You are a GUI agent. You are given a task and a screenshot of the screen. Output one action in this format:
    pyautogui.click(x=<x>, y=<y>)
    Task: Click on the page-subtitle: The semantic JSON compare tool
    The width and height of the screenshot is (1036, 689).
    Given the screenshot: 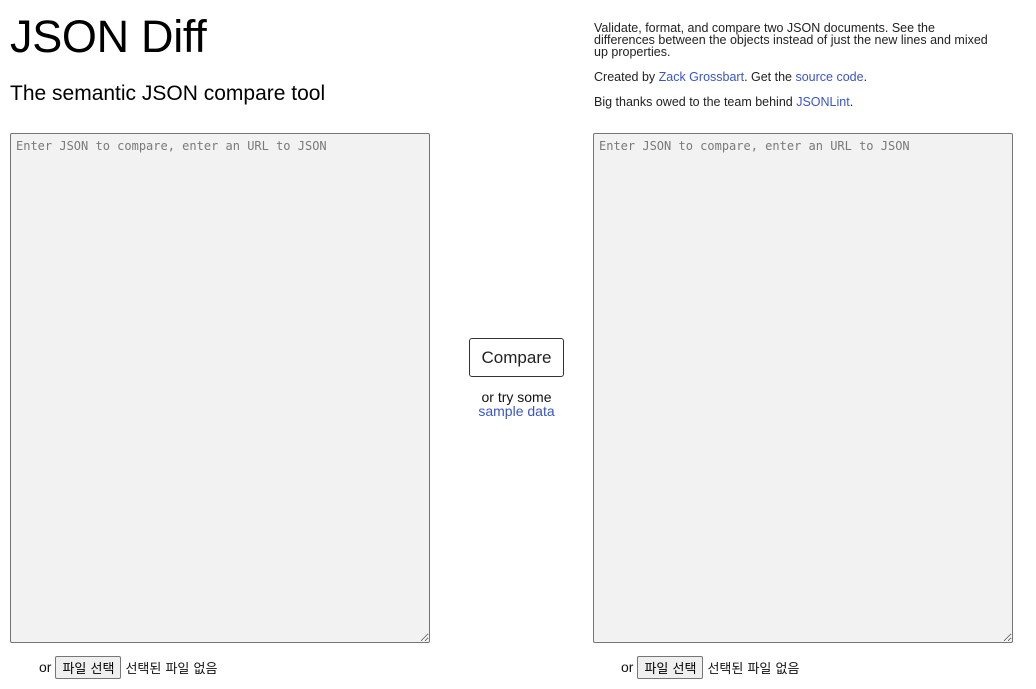 What is the action you would take?
    pyautogui.click(x=168, y=93)
    